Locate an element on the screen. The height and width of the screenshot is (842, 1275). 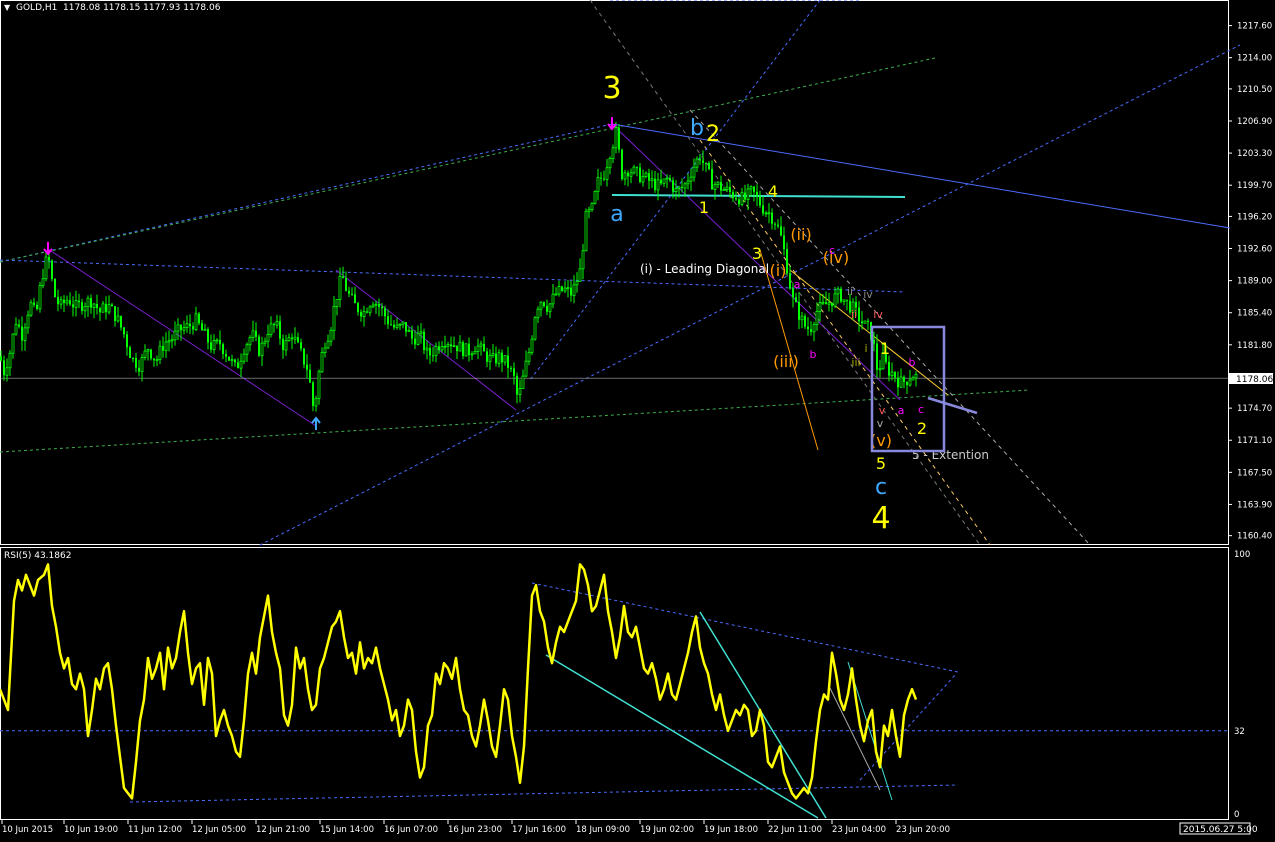
time-tick-label: 17 Jun 16:00 is located at coordinates (539, 830).